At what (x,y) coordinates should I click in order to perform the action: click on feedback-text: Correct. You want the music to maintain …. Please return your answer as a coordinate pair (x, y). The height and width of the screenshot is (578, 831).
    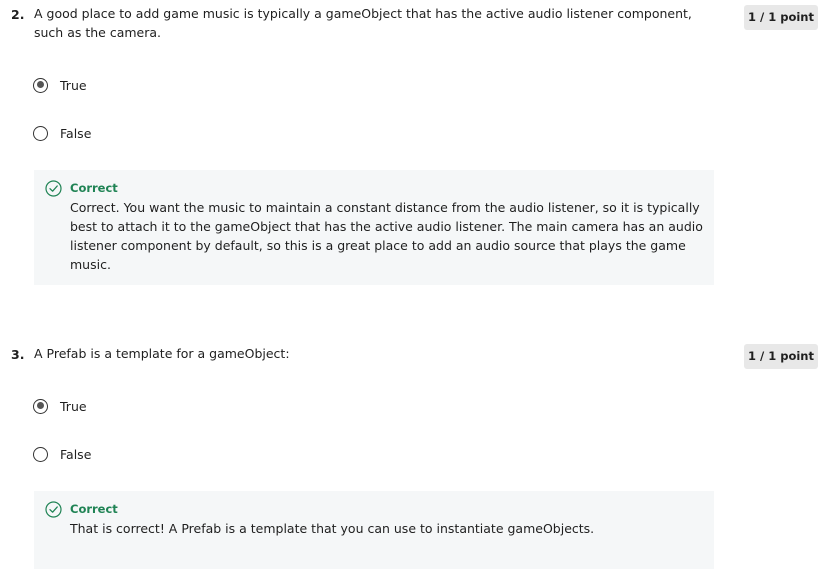
    Looking at the image, I should click on (386, 236).